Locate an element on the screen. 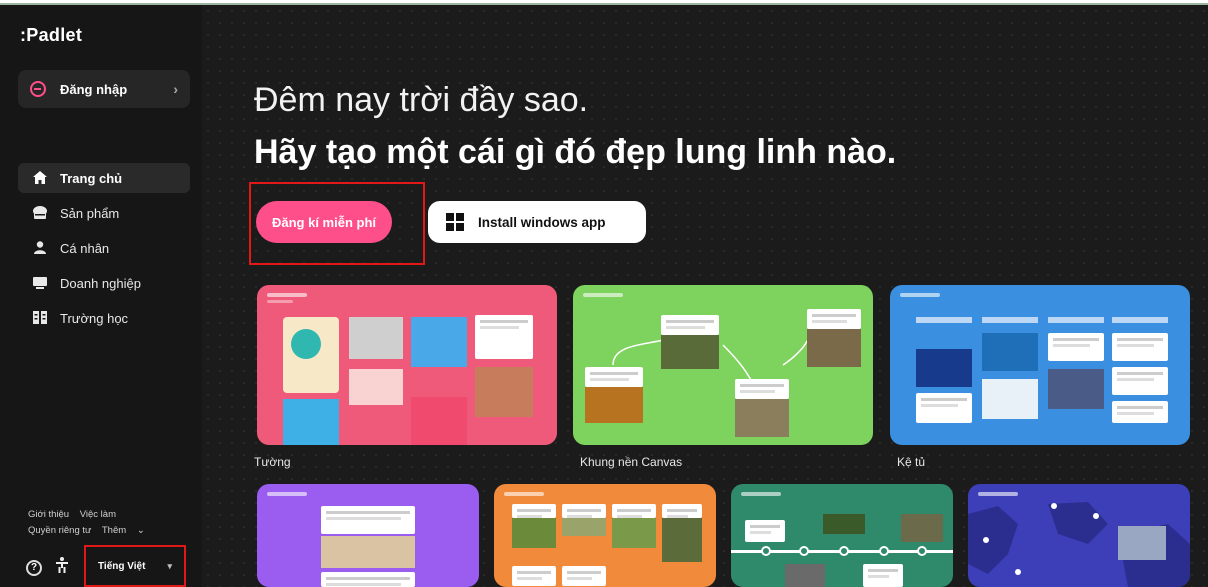 The height and width of the screenshot is (587, 1208). template-card-wall is located at coordinates (407, 365).